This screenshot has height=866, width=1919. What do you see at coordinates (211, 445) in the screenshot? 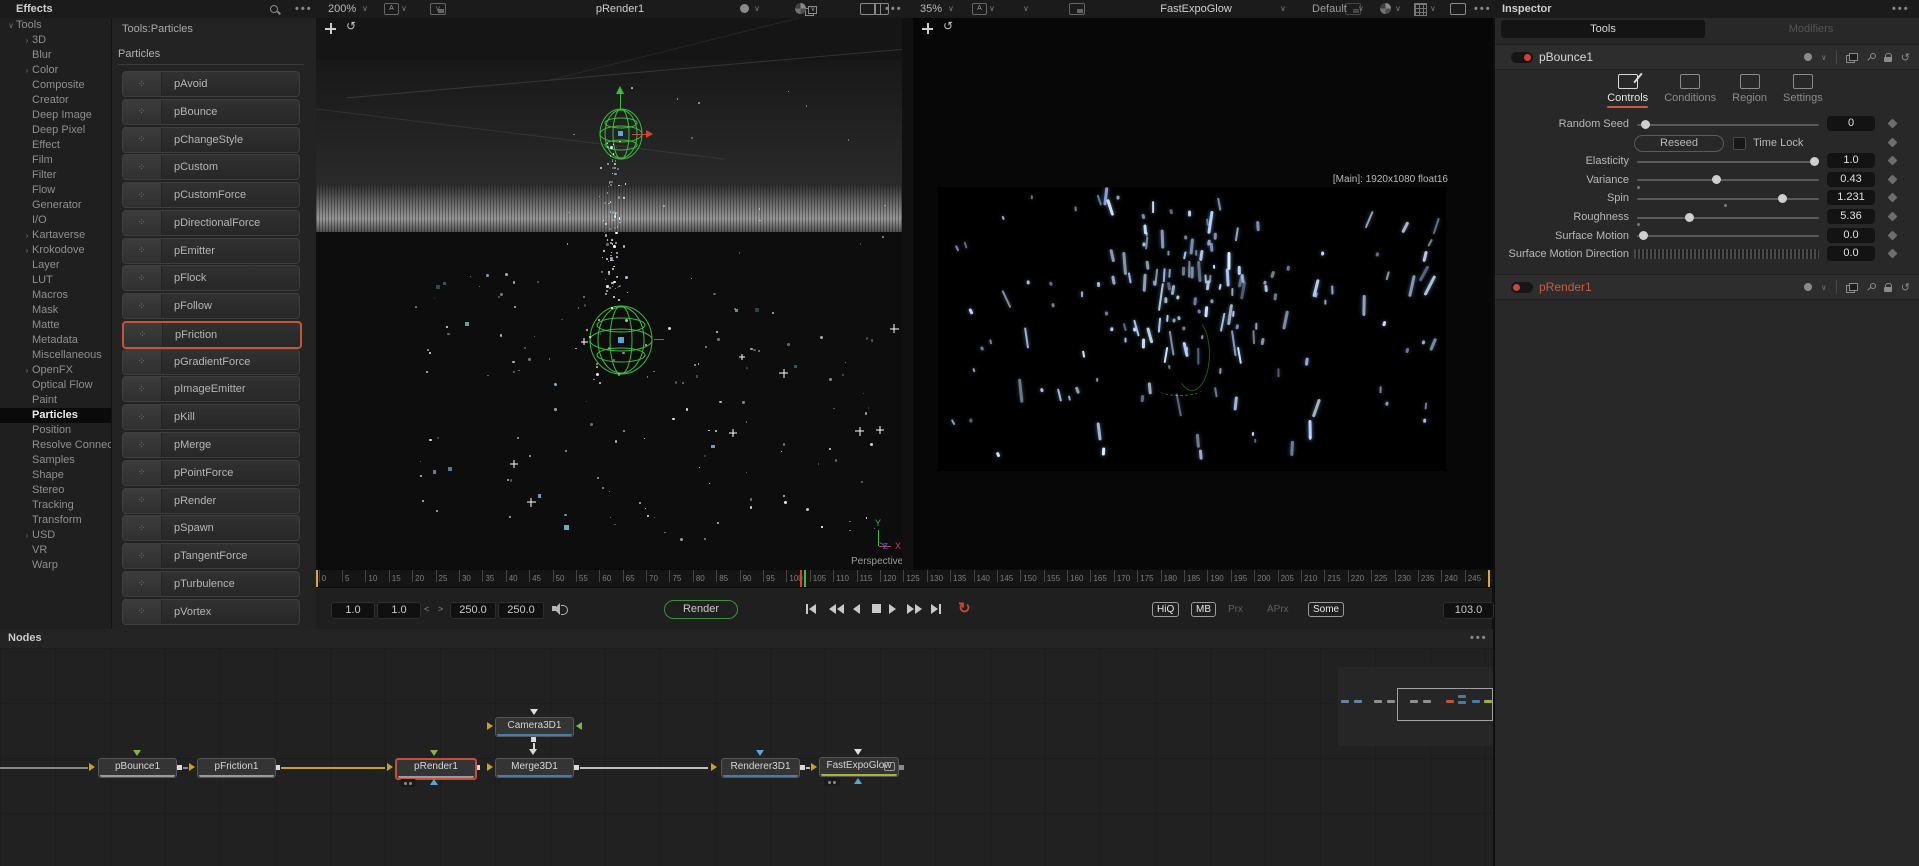
I see `tool-pmerge: ⁘ pMerge` at bounding box center [211, 445].